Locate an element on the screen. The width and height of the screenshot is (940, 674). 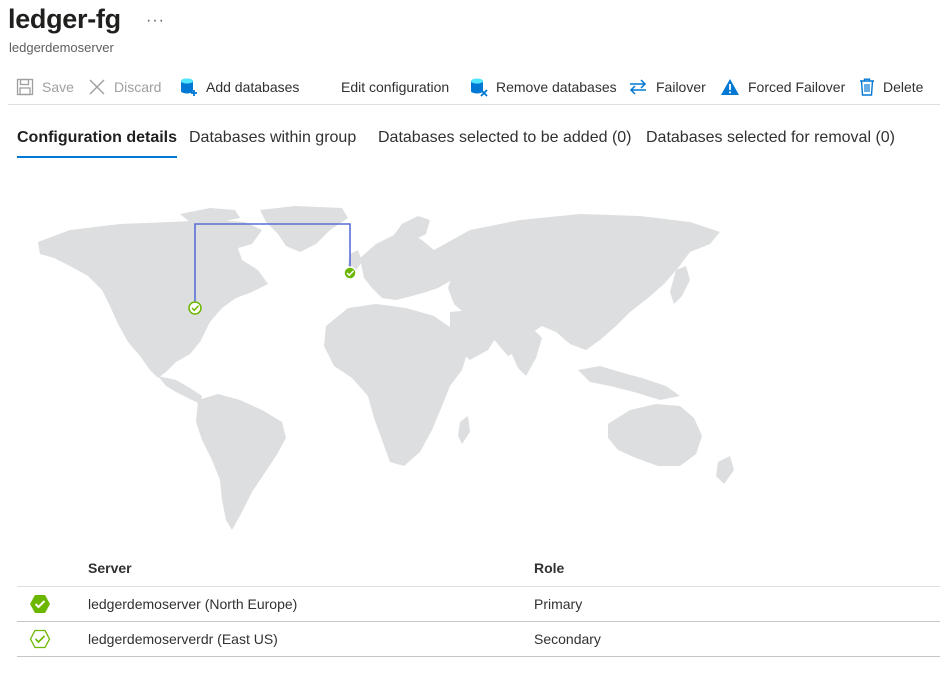
tab-databases-selected-for-removal: Databases selected for removal (0) is located at coordinates (770, 138).